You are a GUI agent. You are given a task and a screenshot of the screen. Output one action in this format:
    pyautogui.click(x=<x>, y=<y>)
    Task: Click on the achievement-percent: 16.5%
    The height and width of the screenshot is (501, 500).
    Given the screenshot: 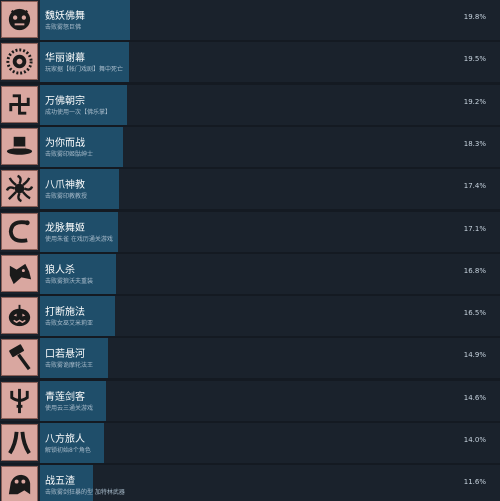 What is the action you would take?
    pyautogui.click(x=474, y=313)
    